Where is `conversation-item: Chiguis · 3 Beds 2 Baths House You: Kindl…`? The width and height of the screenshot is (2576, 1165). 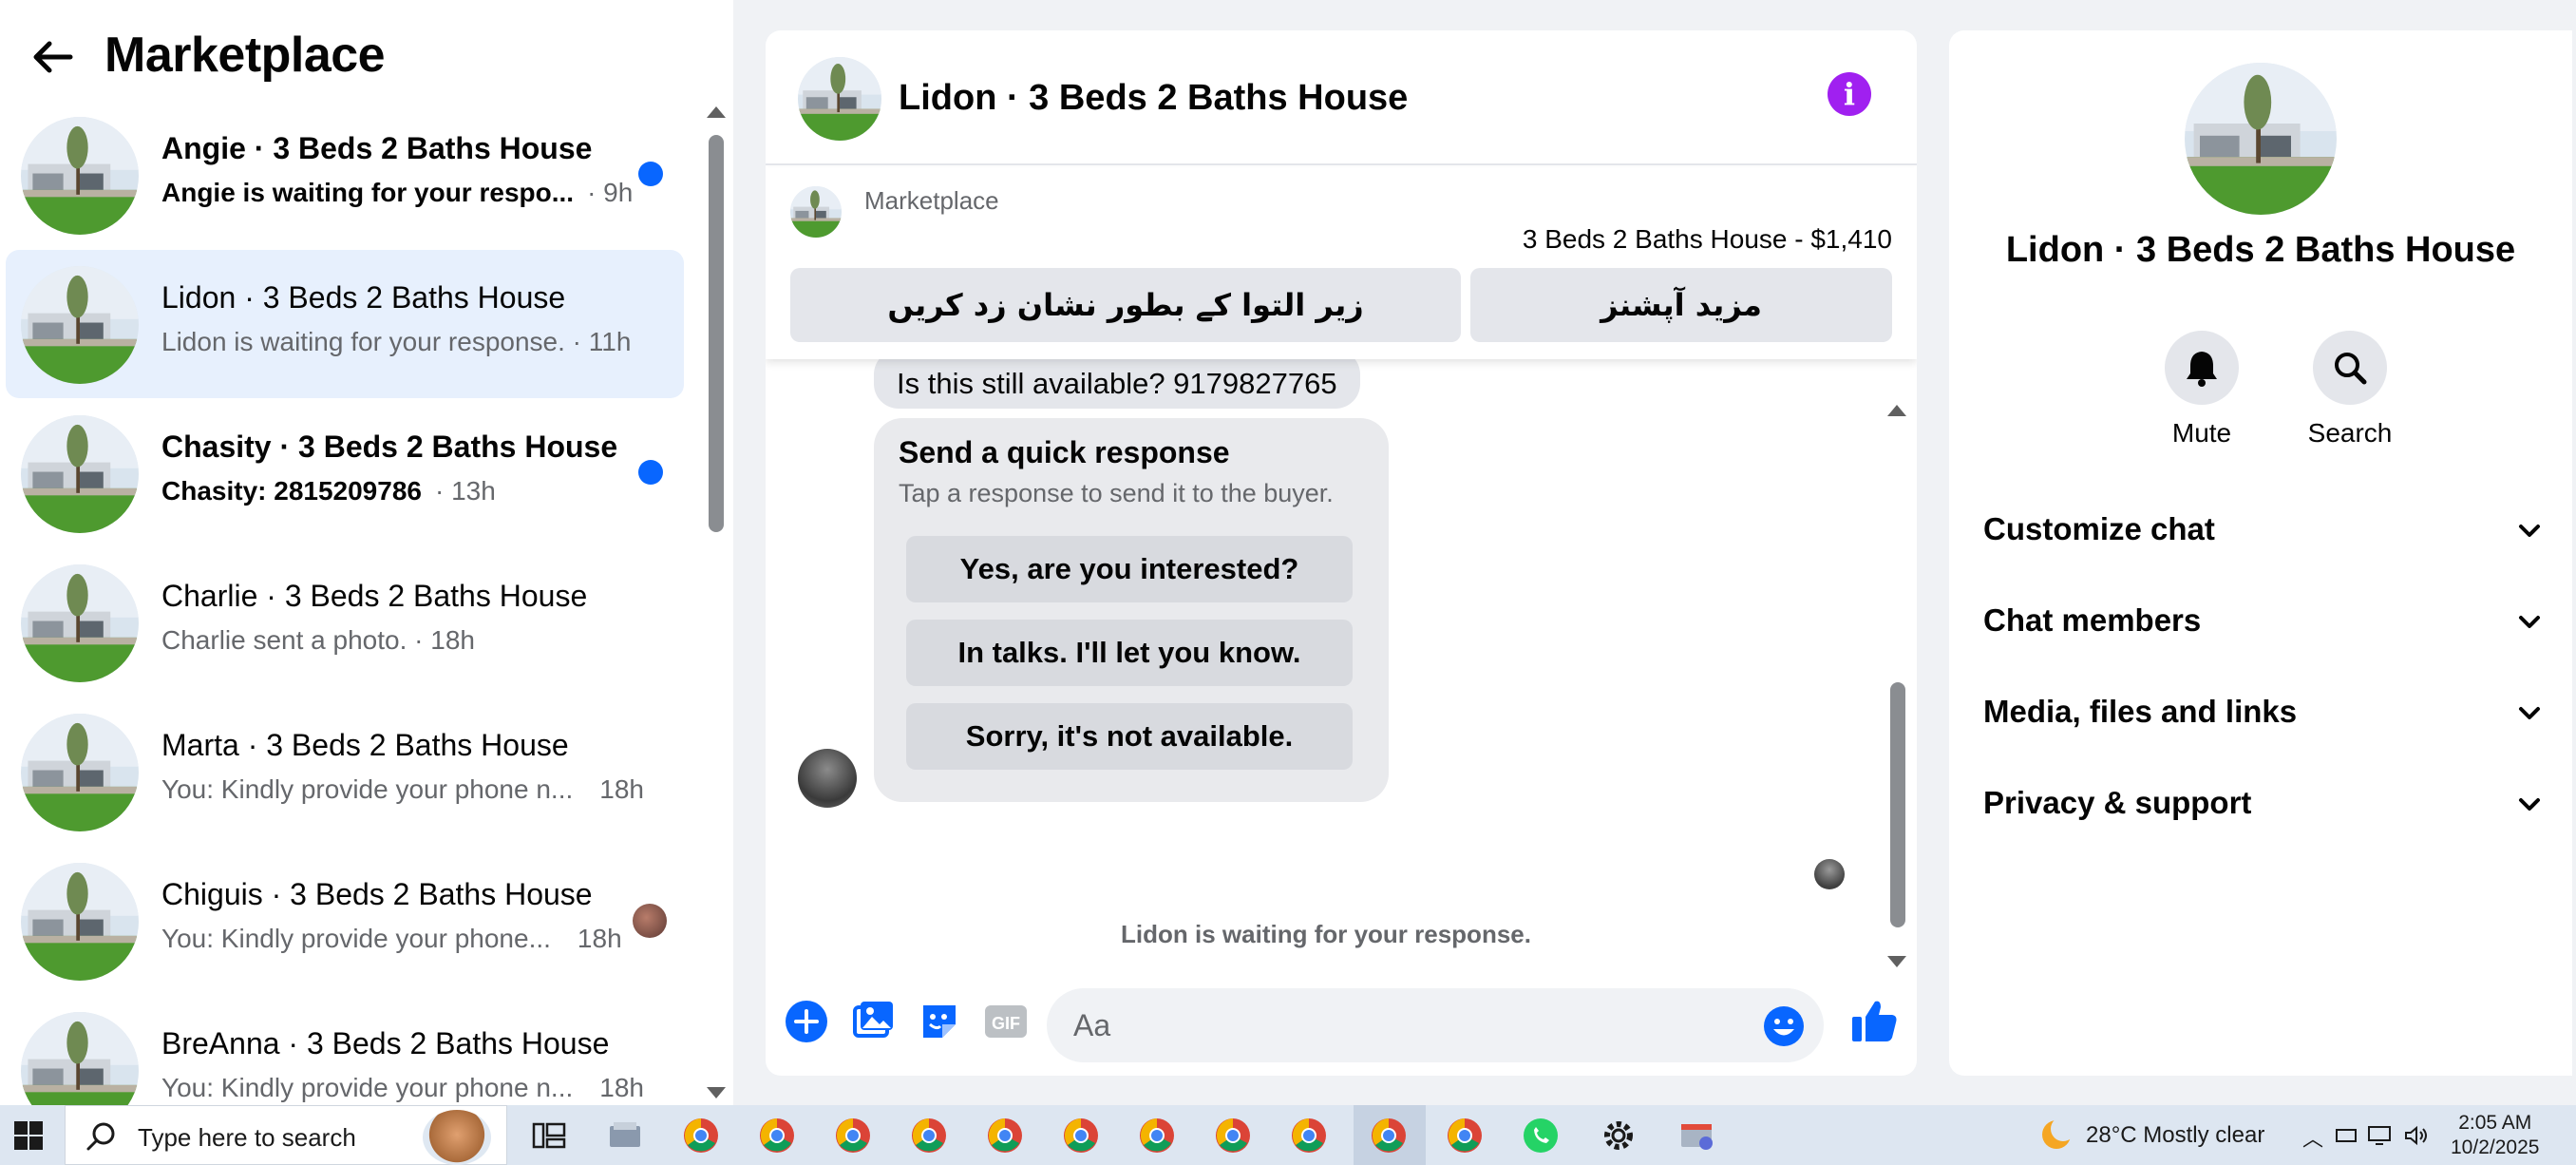
conversation-item: Chiguis · 3 Beds 2 Baths House You: Kindl… is located at coordinates (345, 921).